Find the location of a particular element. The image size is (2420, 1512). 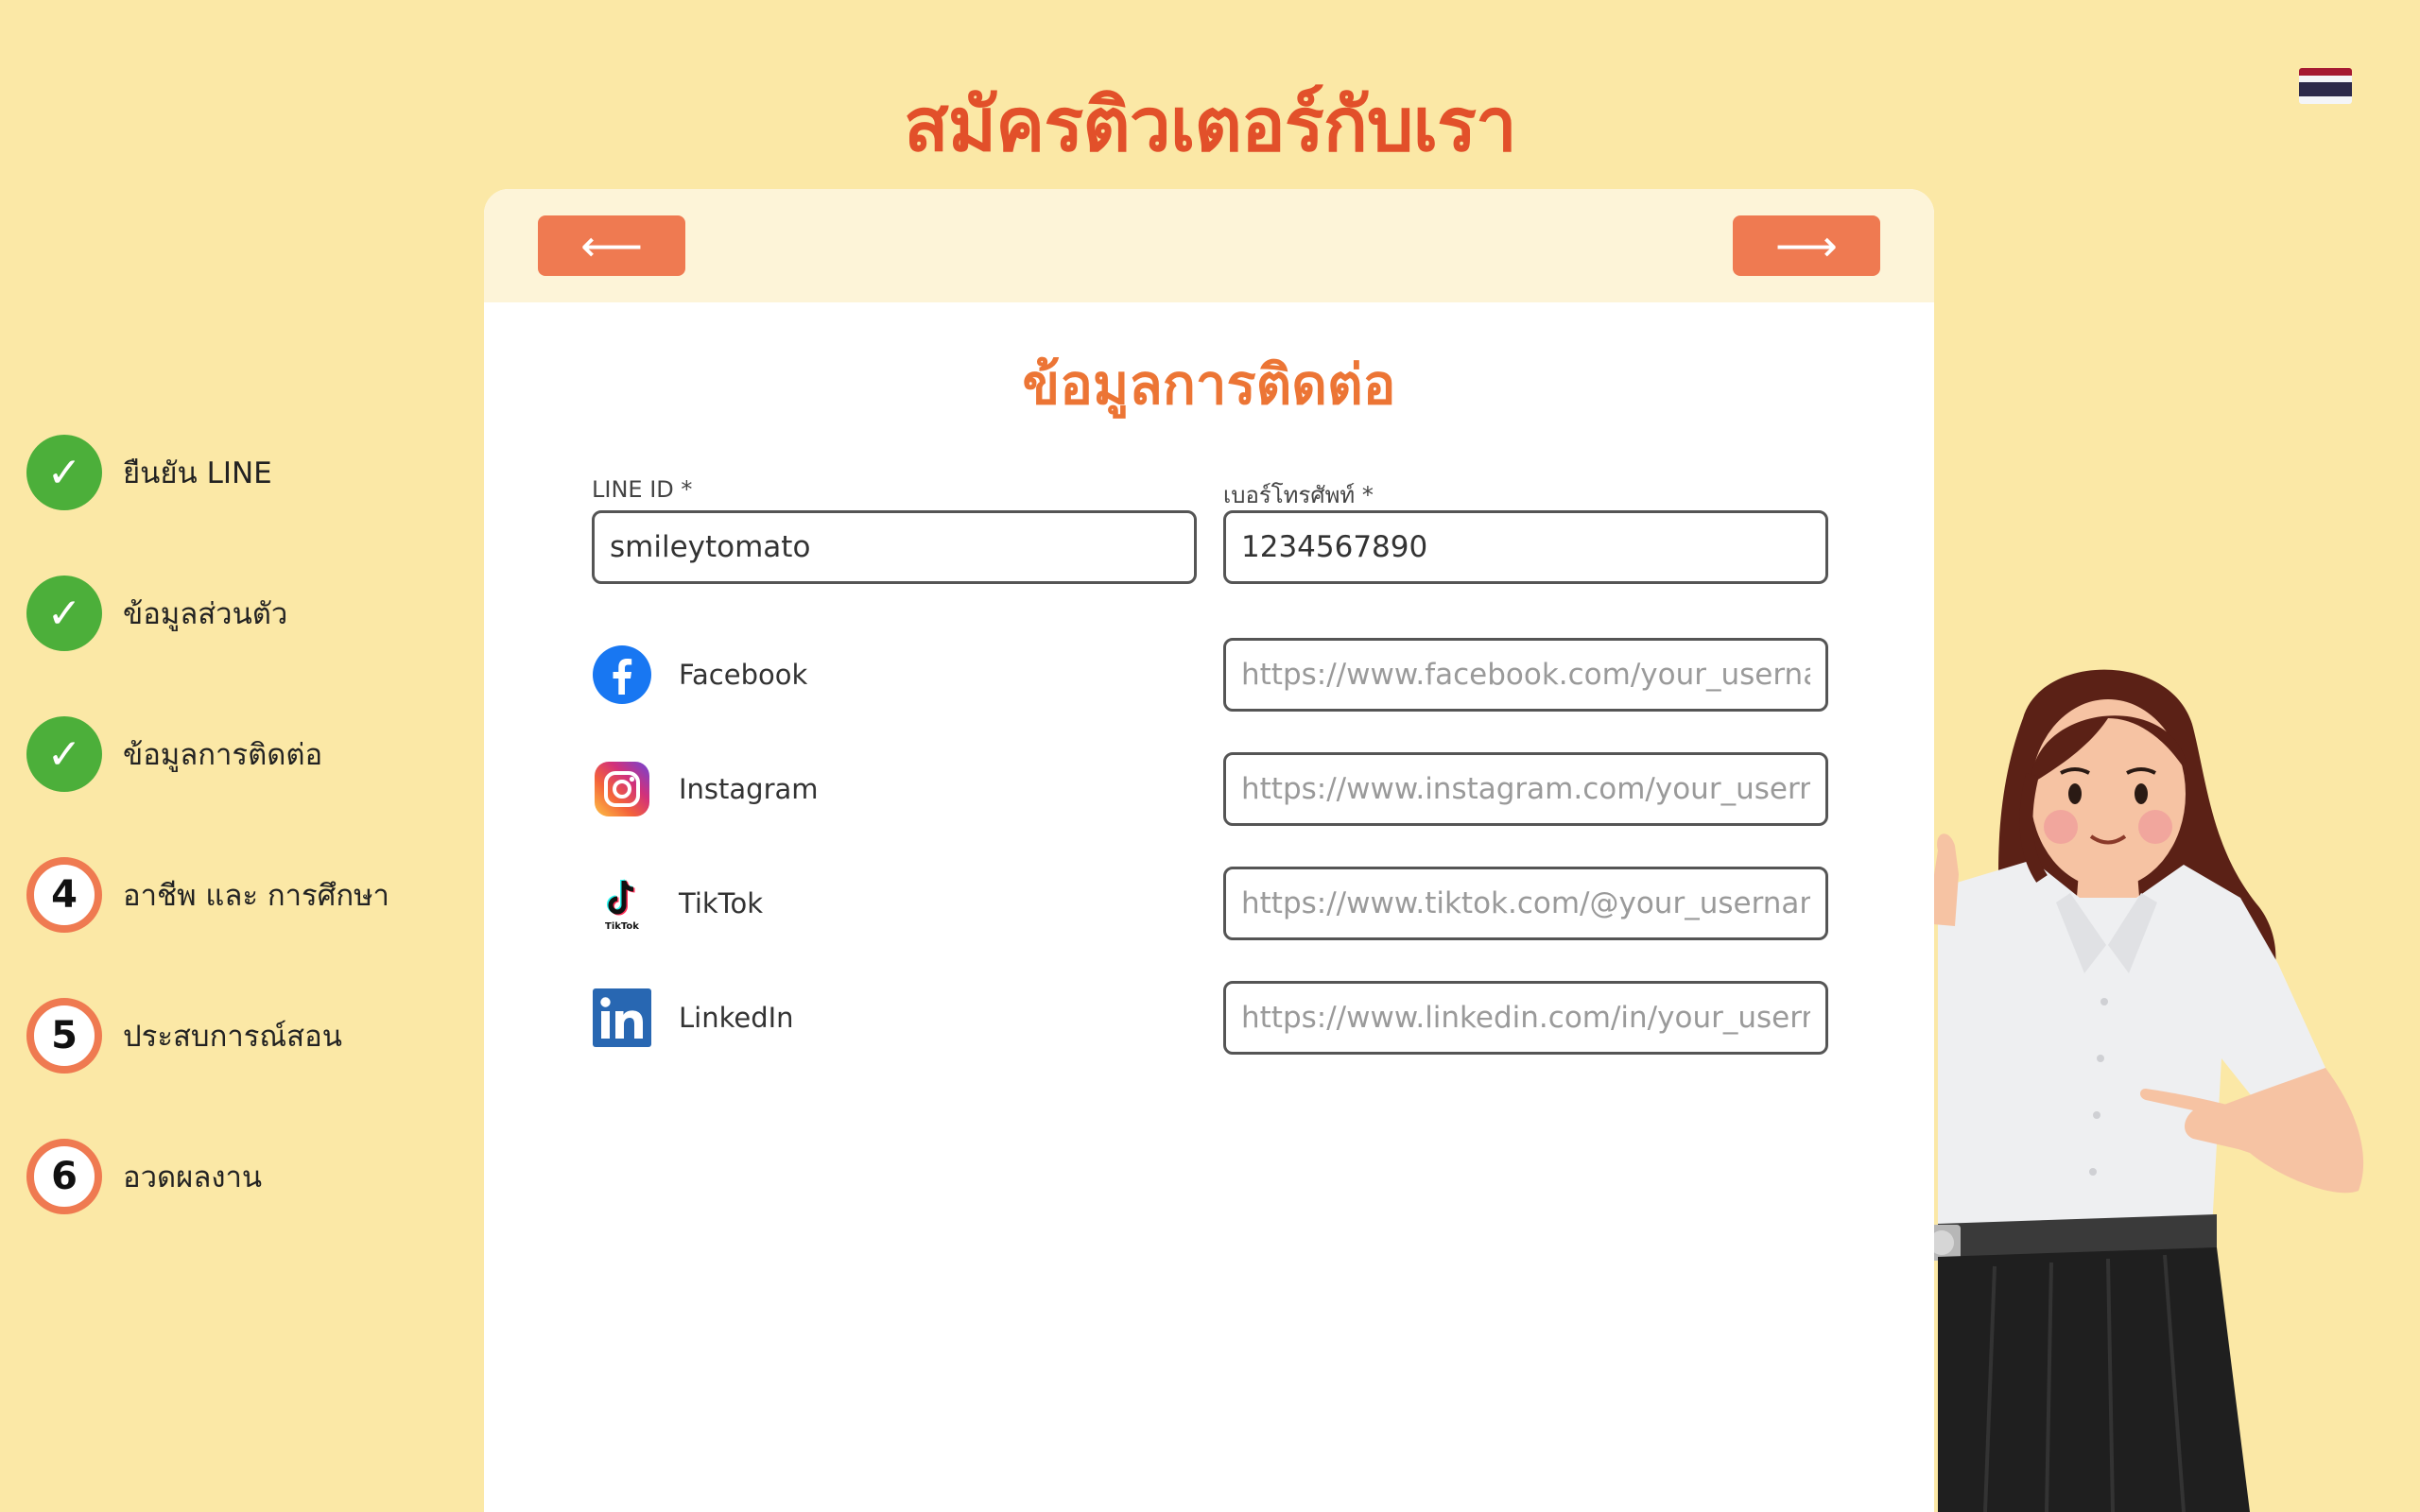

step-number: 5 is located at coordinates (64, 1036).